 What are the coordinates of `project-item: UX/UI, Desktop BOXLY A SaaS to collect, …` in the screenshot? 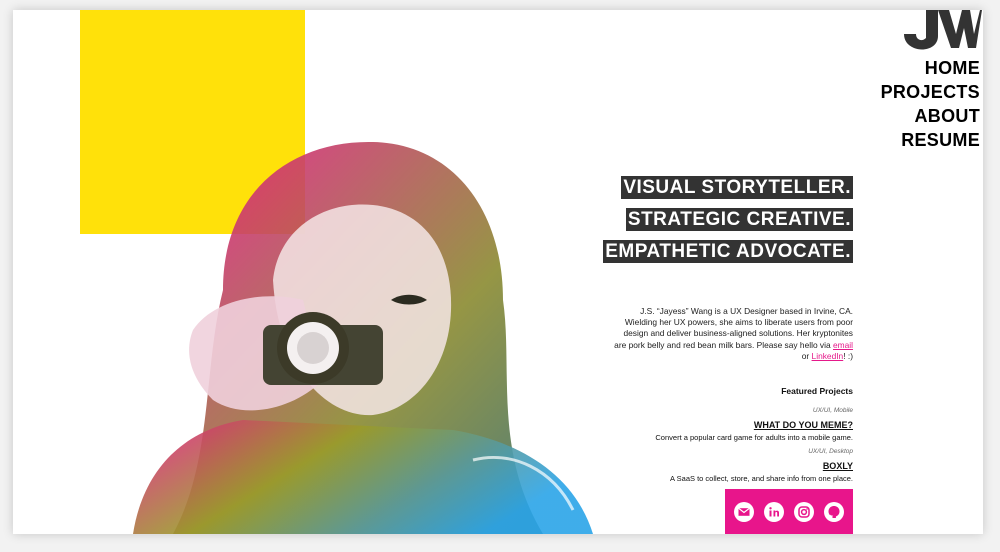 It's located at (703, 465).